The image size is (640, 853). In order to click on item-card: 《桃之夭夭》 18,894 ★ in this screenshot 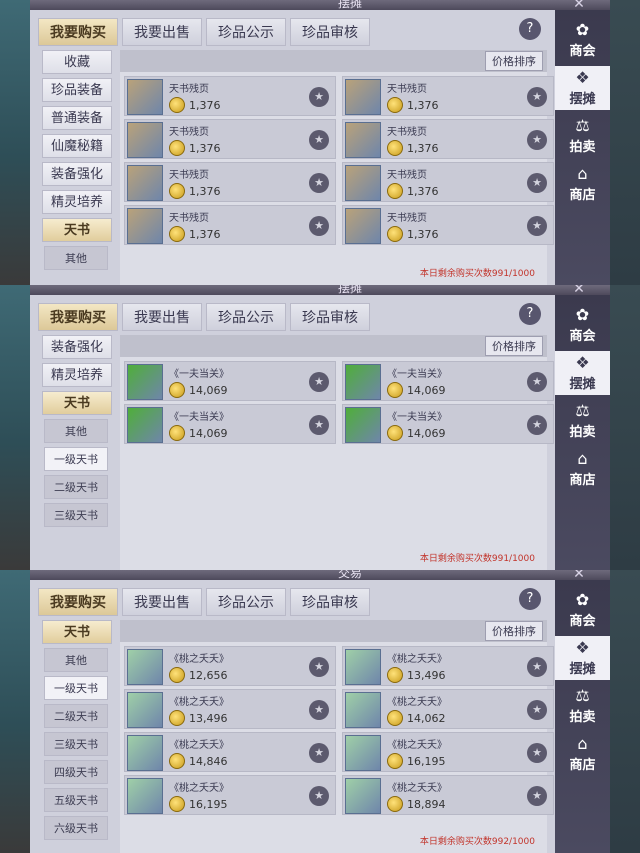, I will do `click(448, 795)`.